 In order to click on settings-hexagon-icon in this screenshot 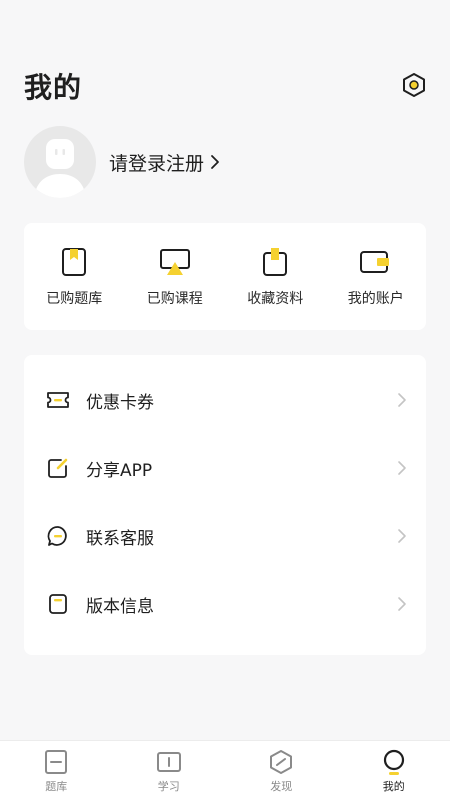, I will do `click(414, 85)`.